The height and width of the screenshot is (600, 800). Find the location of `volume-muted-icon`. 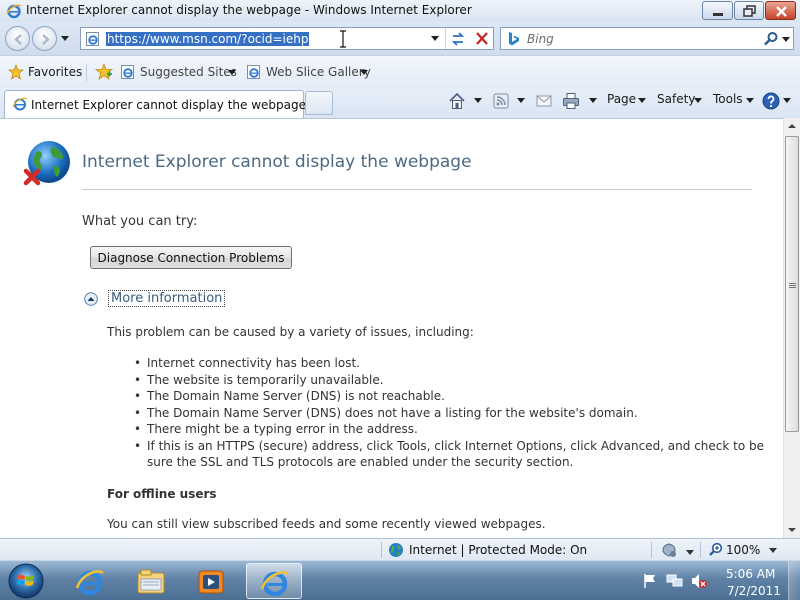

volume-muted-icon is located at coordinates (699, 581).